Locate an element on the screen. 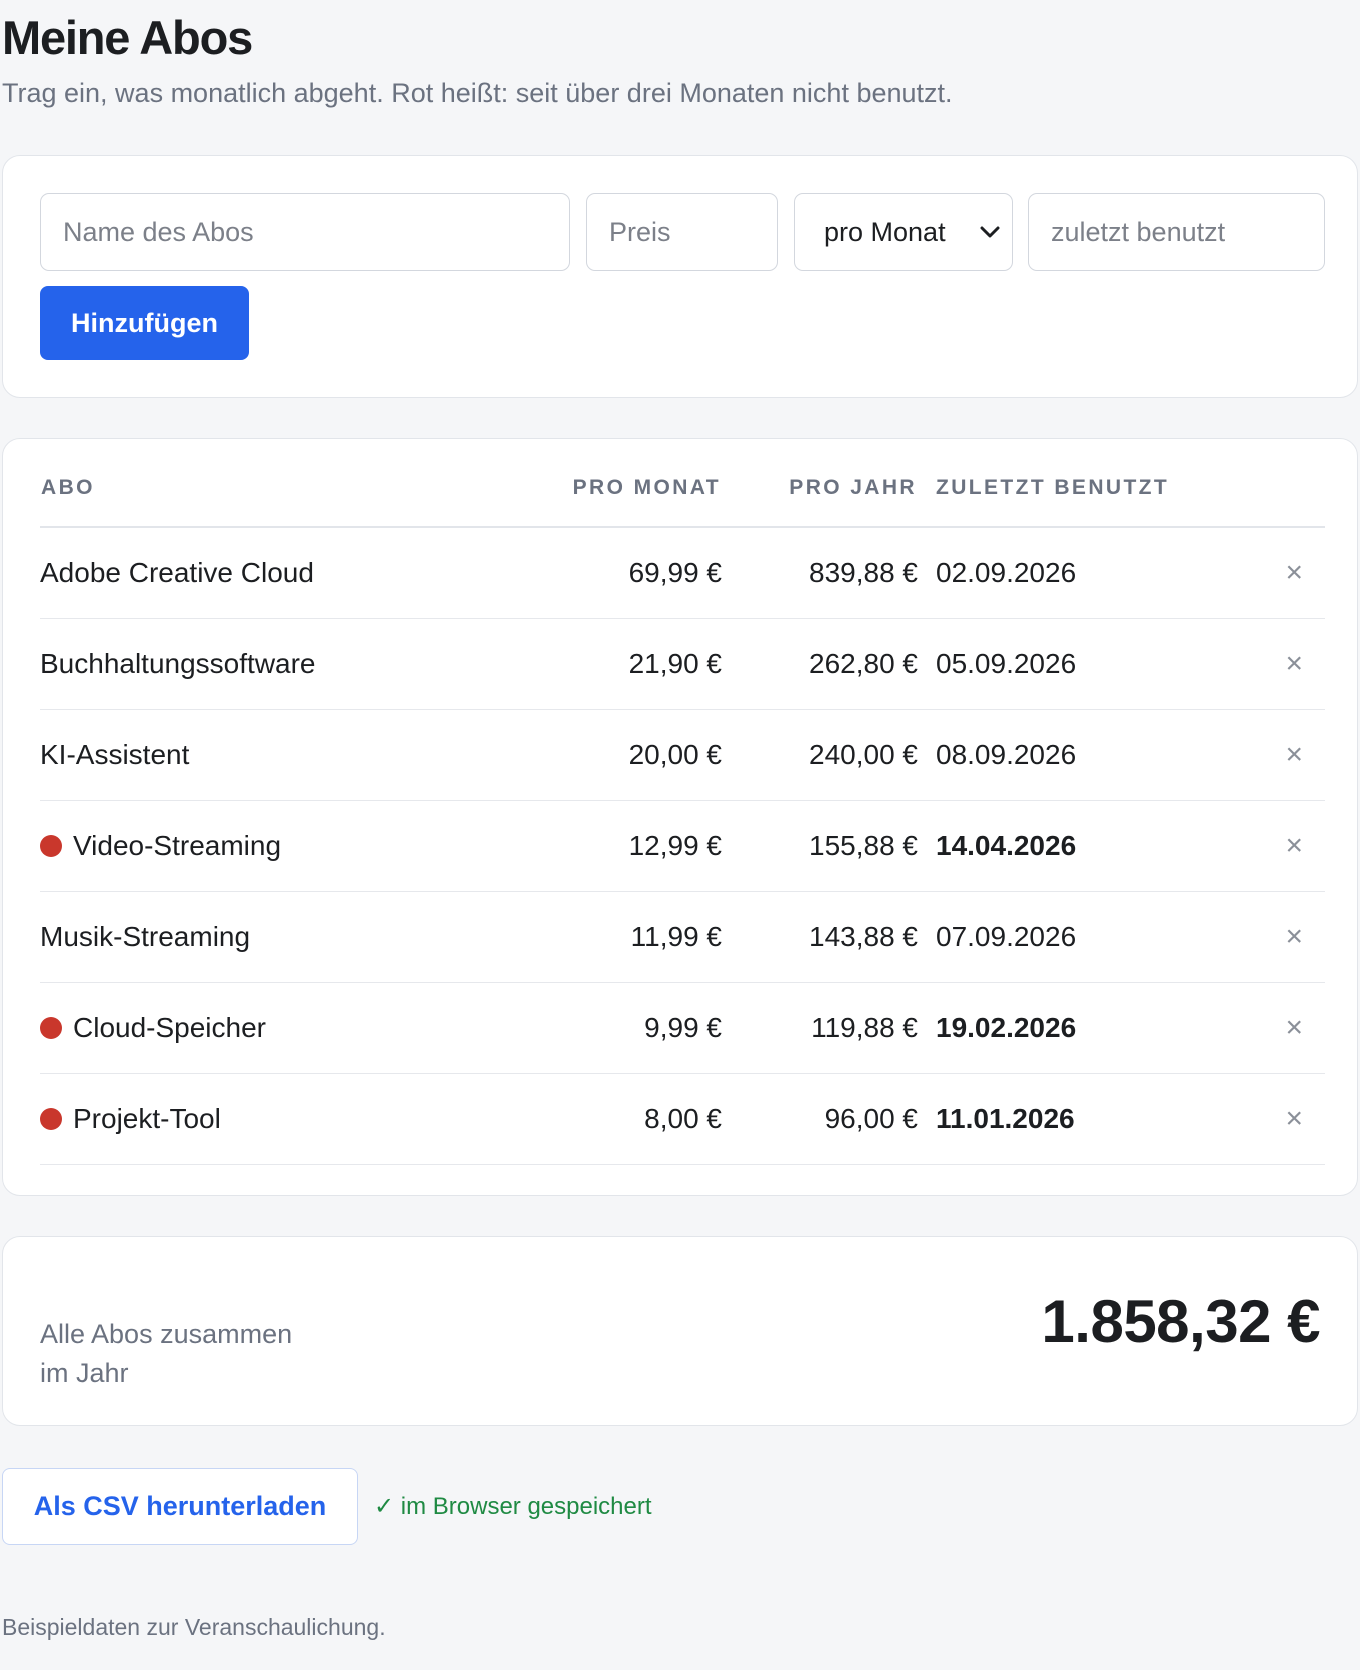 The width and height of the screenshot is (1360, 1670). chevron-down-icon is located at coordinates (990, 232).